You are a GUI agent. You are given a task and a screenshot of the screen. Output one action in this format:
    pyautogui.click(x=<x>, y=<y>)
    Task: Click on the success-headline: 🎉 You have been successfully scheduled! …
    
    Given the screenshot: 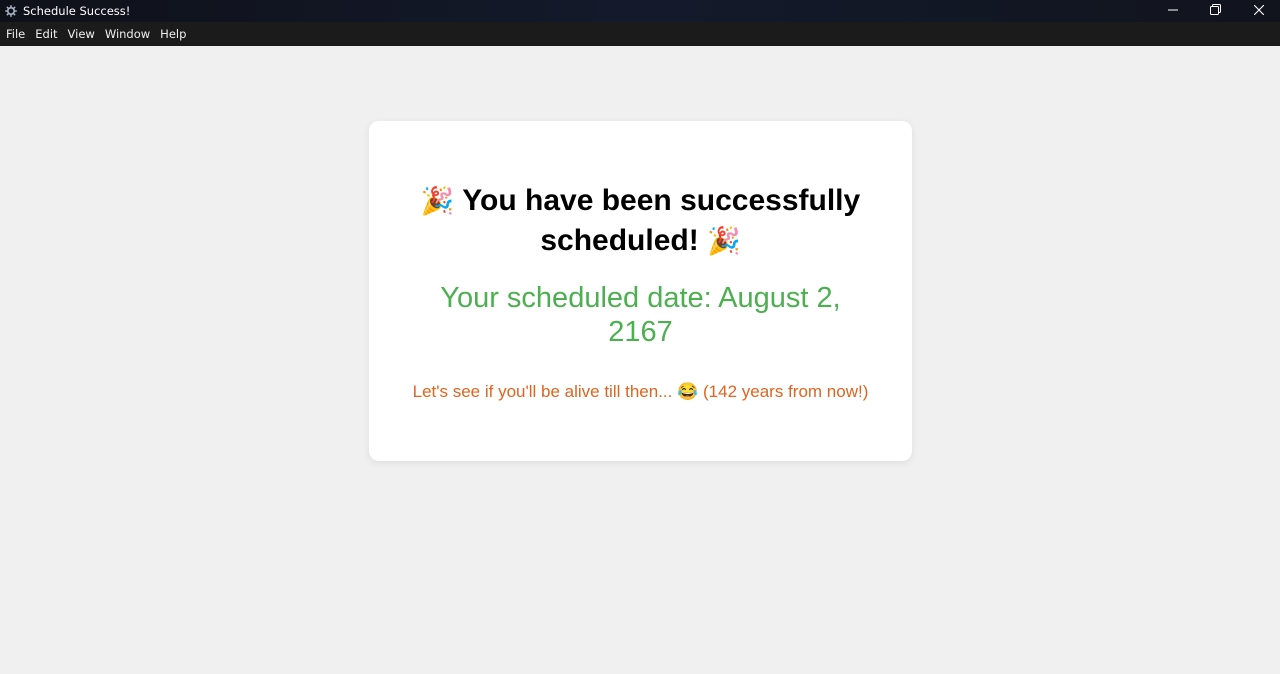 What is the action you would take?
    pyautogui.click(x=640, y=221)
    